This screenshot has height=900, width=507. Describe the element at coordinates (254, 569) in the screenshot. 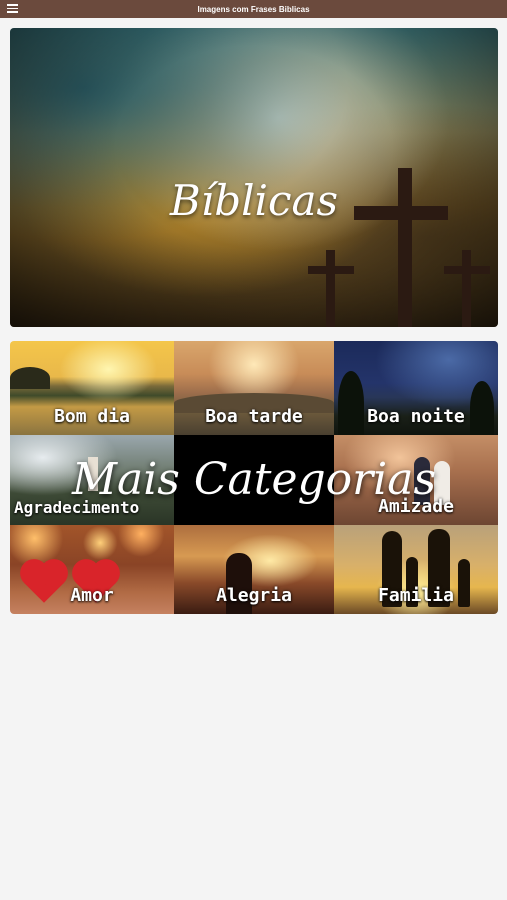

I see `category-tile-alegria: Alegria` at that location.